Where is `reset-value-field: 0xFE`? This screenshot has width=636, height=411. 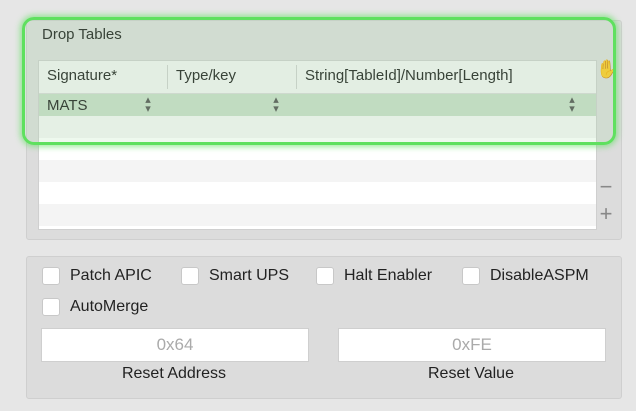
reset-value-field: 0xFE is located at coordinates (472, 345).